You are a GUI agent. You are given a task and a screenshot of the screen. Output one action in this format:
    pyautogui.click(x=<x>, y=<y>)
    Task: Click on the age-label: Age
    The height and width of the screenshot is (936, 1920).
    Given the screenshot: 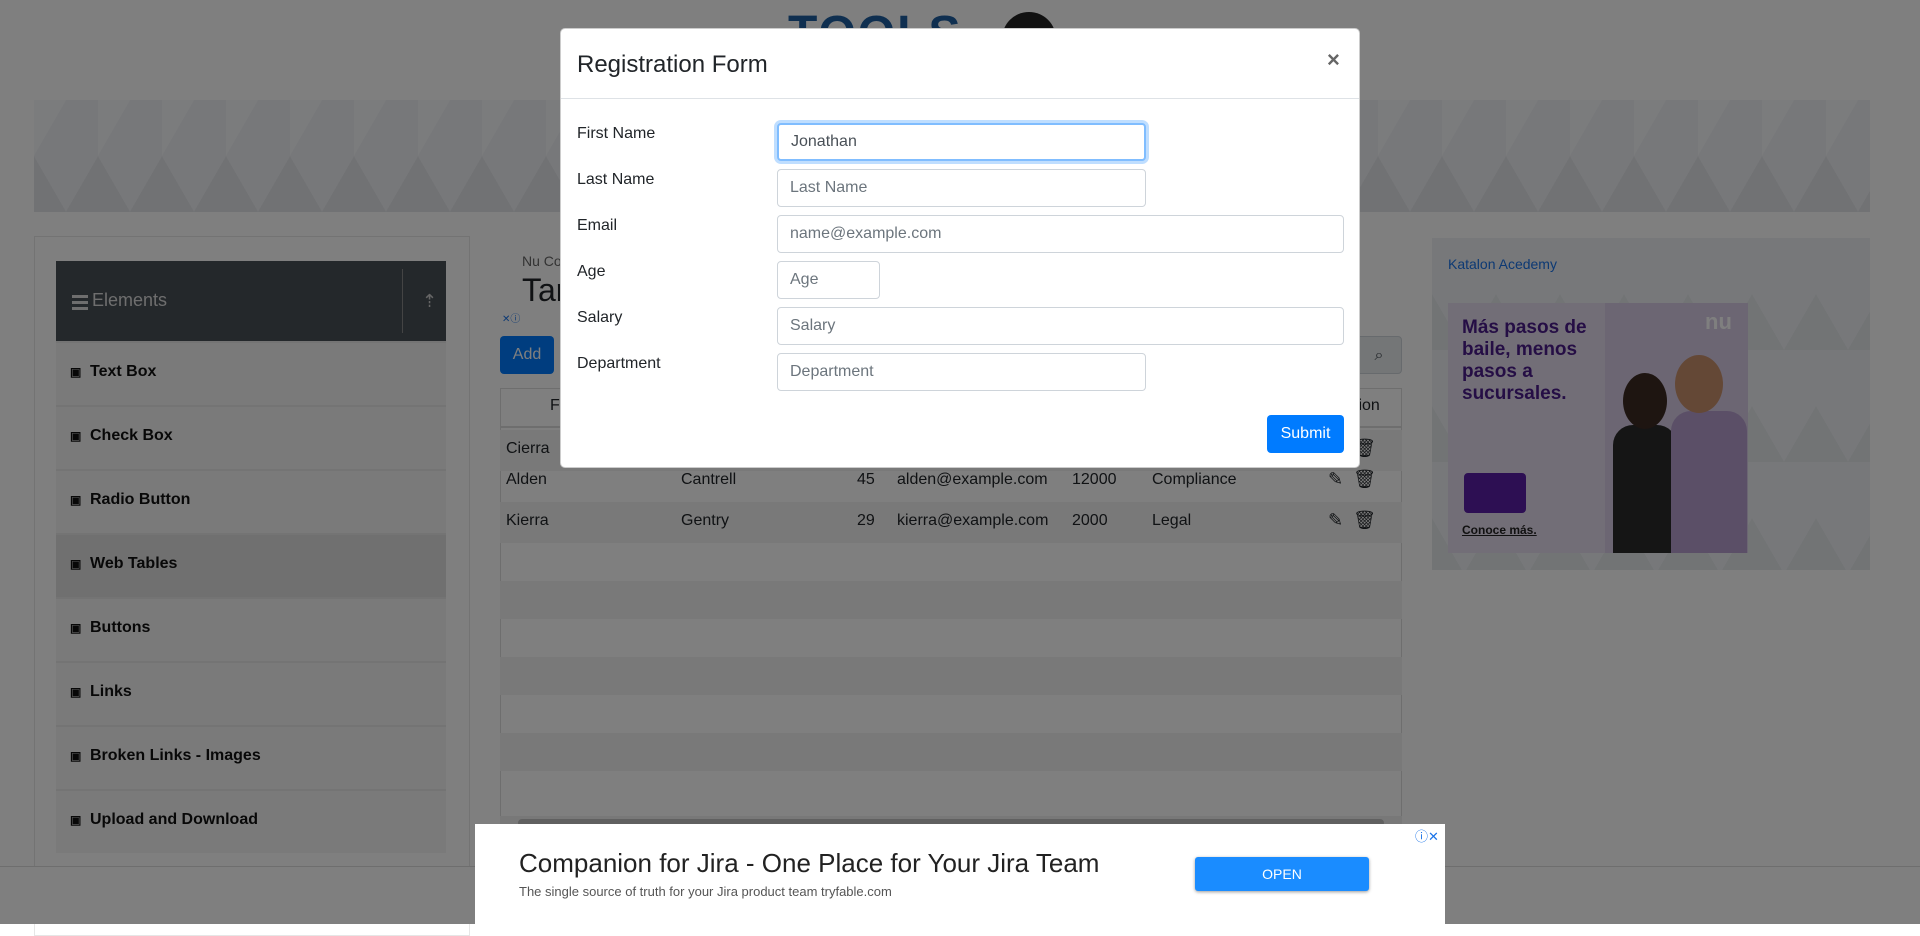 What is the action you would take?
    pyautogui.click(x=591, y=271)
    